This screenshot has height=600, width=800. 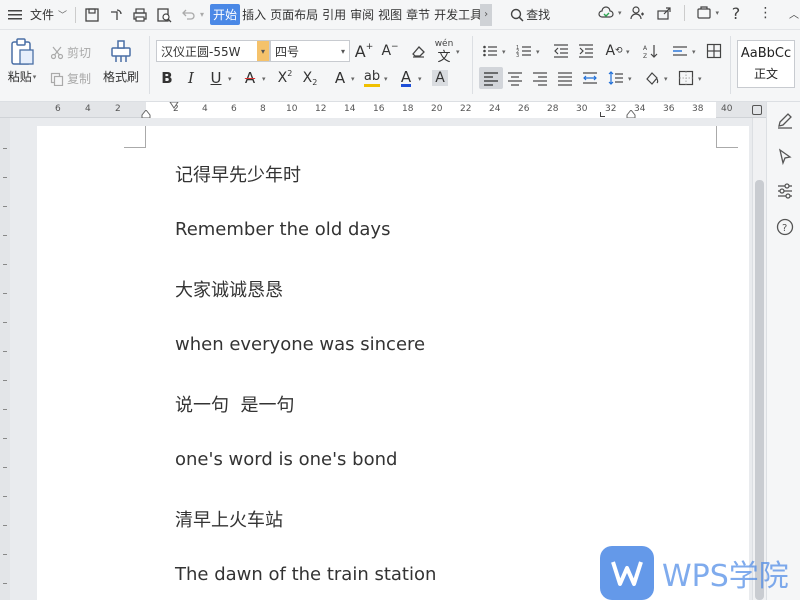 I want to click on ruler-toggle-icon, so click(x=757, y=110).